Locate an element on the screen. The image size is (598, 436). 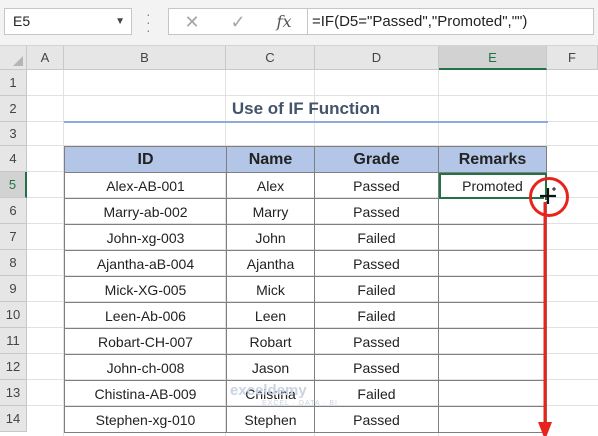
formula-buttons: ✕ ✓ fx is located at coordinates (238, 21).